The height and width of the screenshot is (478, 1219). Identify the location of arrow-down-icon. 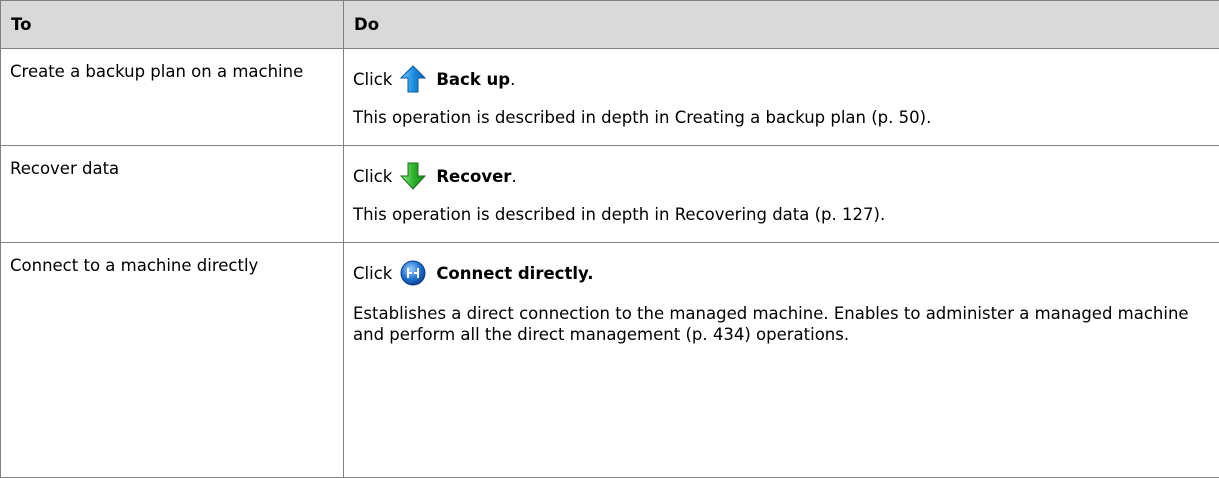
(413, 176).